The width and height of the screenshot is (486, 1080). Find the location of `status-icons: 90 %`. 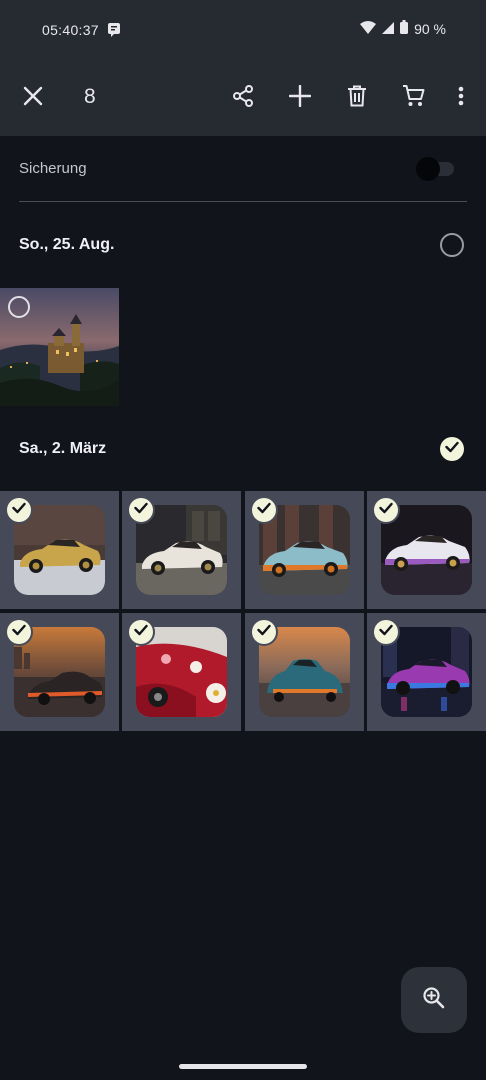

status-icons: 90 % is located at coordinates (403, 28).